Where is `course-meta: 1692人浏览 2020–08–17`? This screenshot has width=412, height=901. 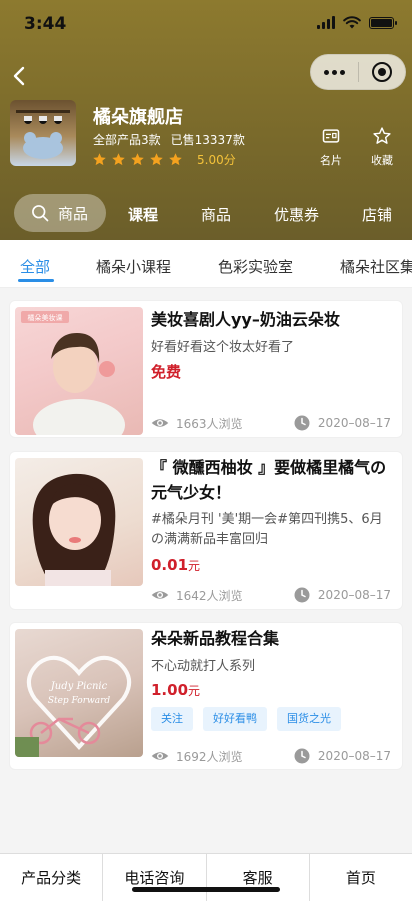 course-meta: 1692人浏览 2020–08–17 is located at coordinates (271, 756).